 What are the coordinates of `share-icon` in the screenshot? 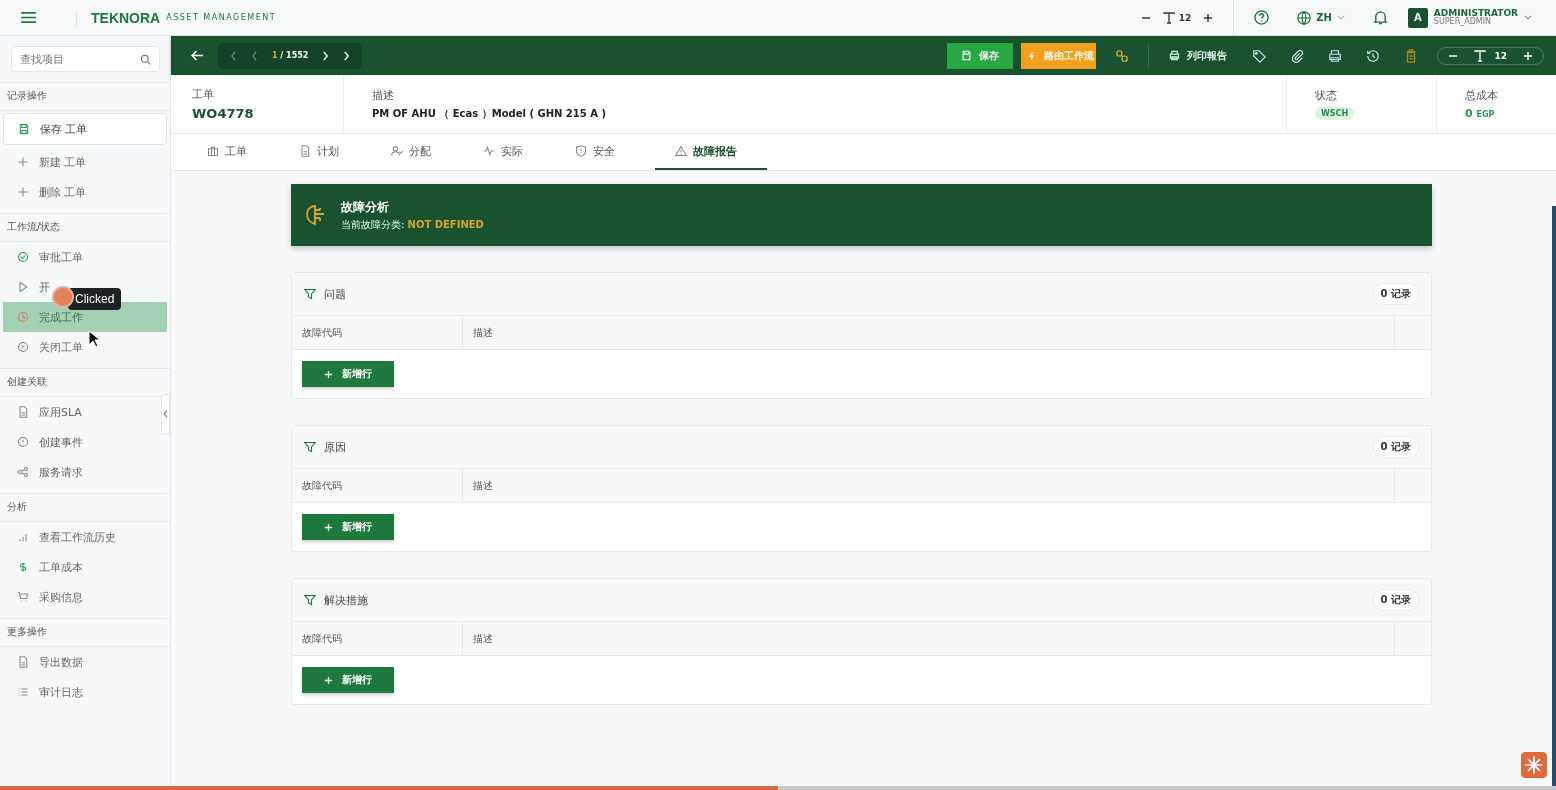 It's located at (23, 472).